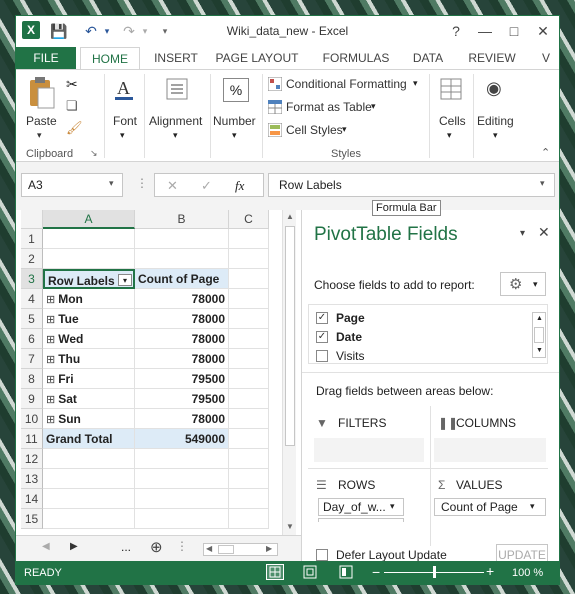 This screenshot has width=575, height=594. What do you see at coordinates (539, 350) in the screenshot?
I see `field-list-down-icon: ▼` at bounding box center [539, 350].